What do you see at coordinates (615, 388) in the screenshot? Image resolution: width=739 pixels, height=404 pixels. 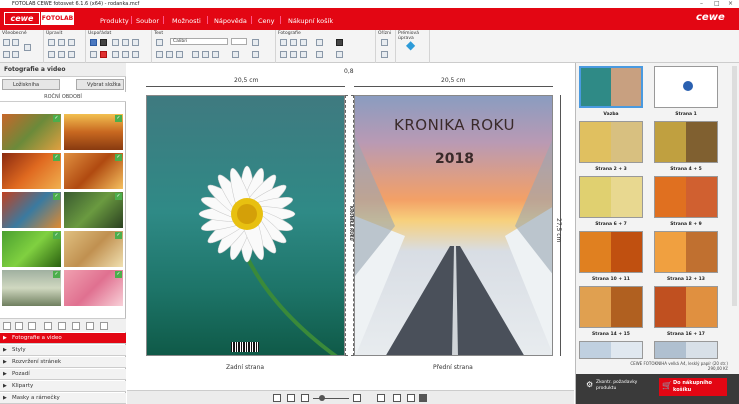 I see `check-requirements-button: ⚙ Zkontr. požadavky produktu` at bounding box center [615, 388].